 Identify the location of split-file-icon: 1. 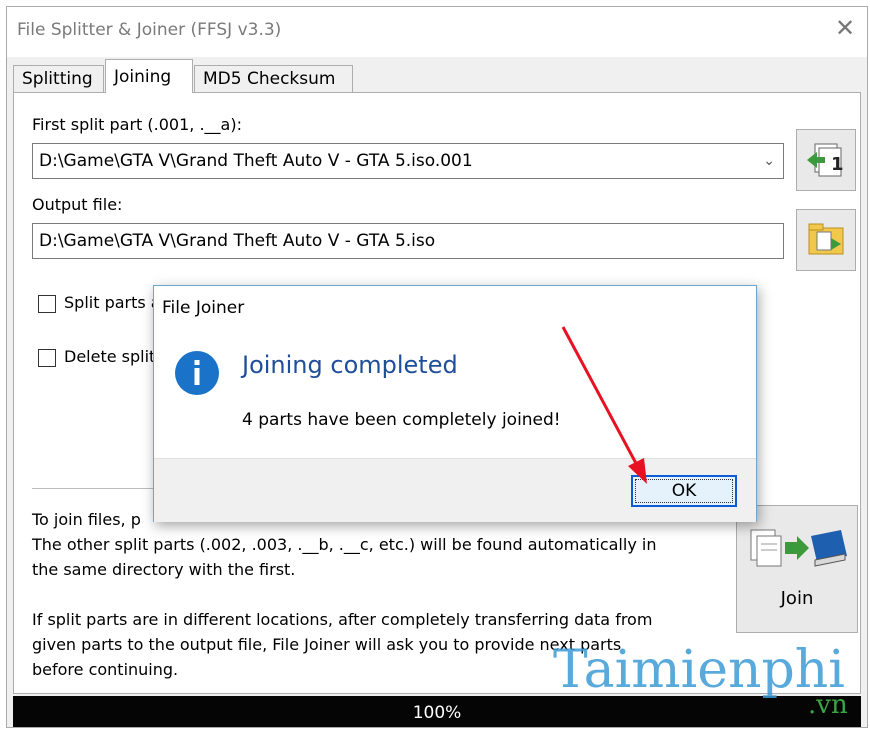
(825, 160).